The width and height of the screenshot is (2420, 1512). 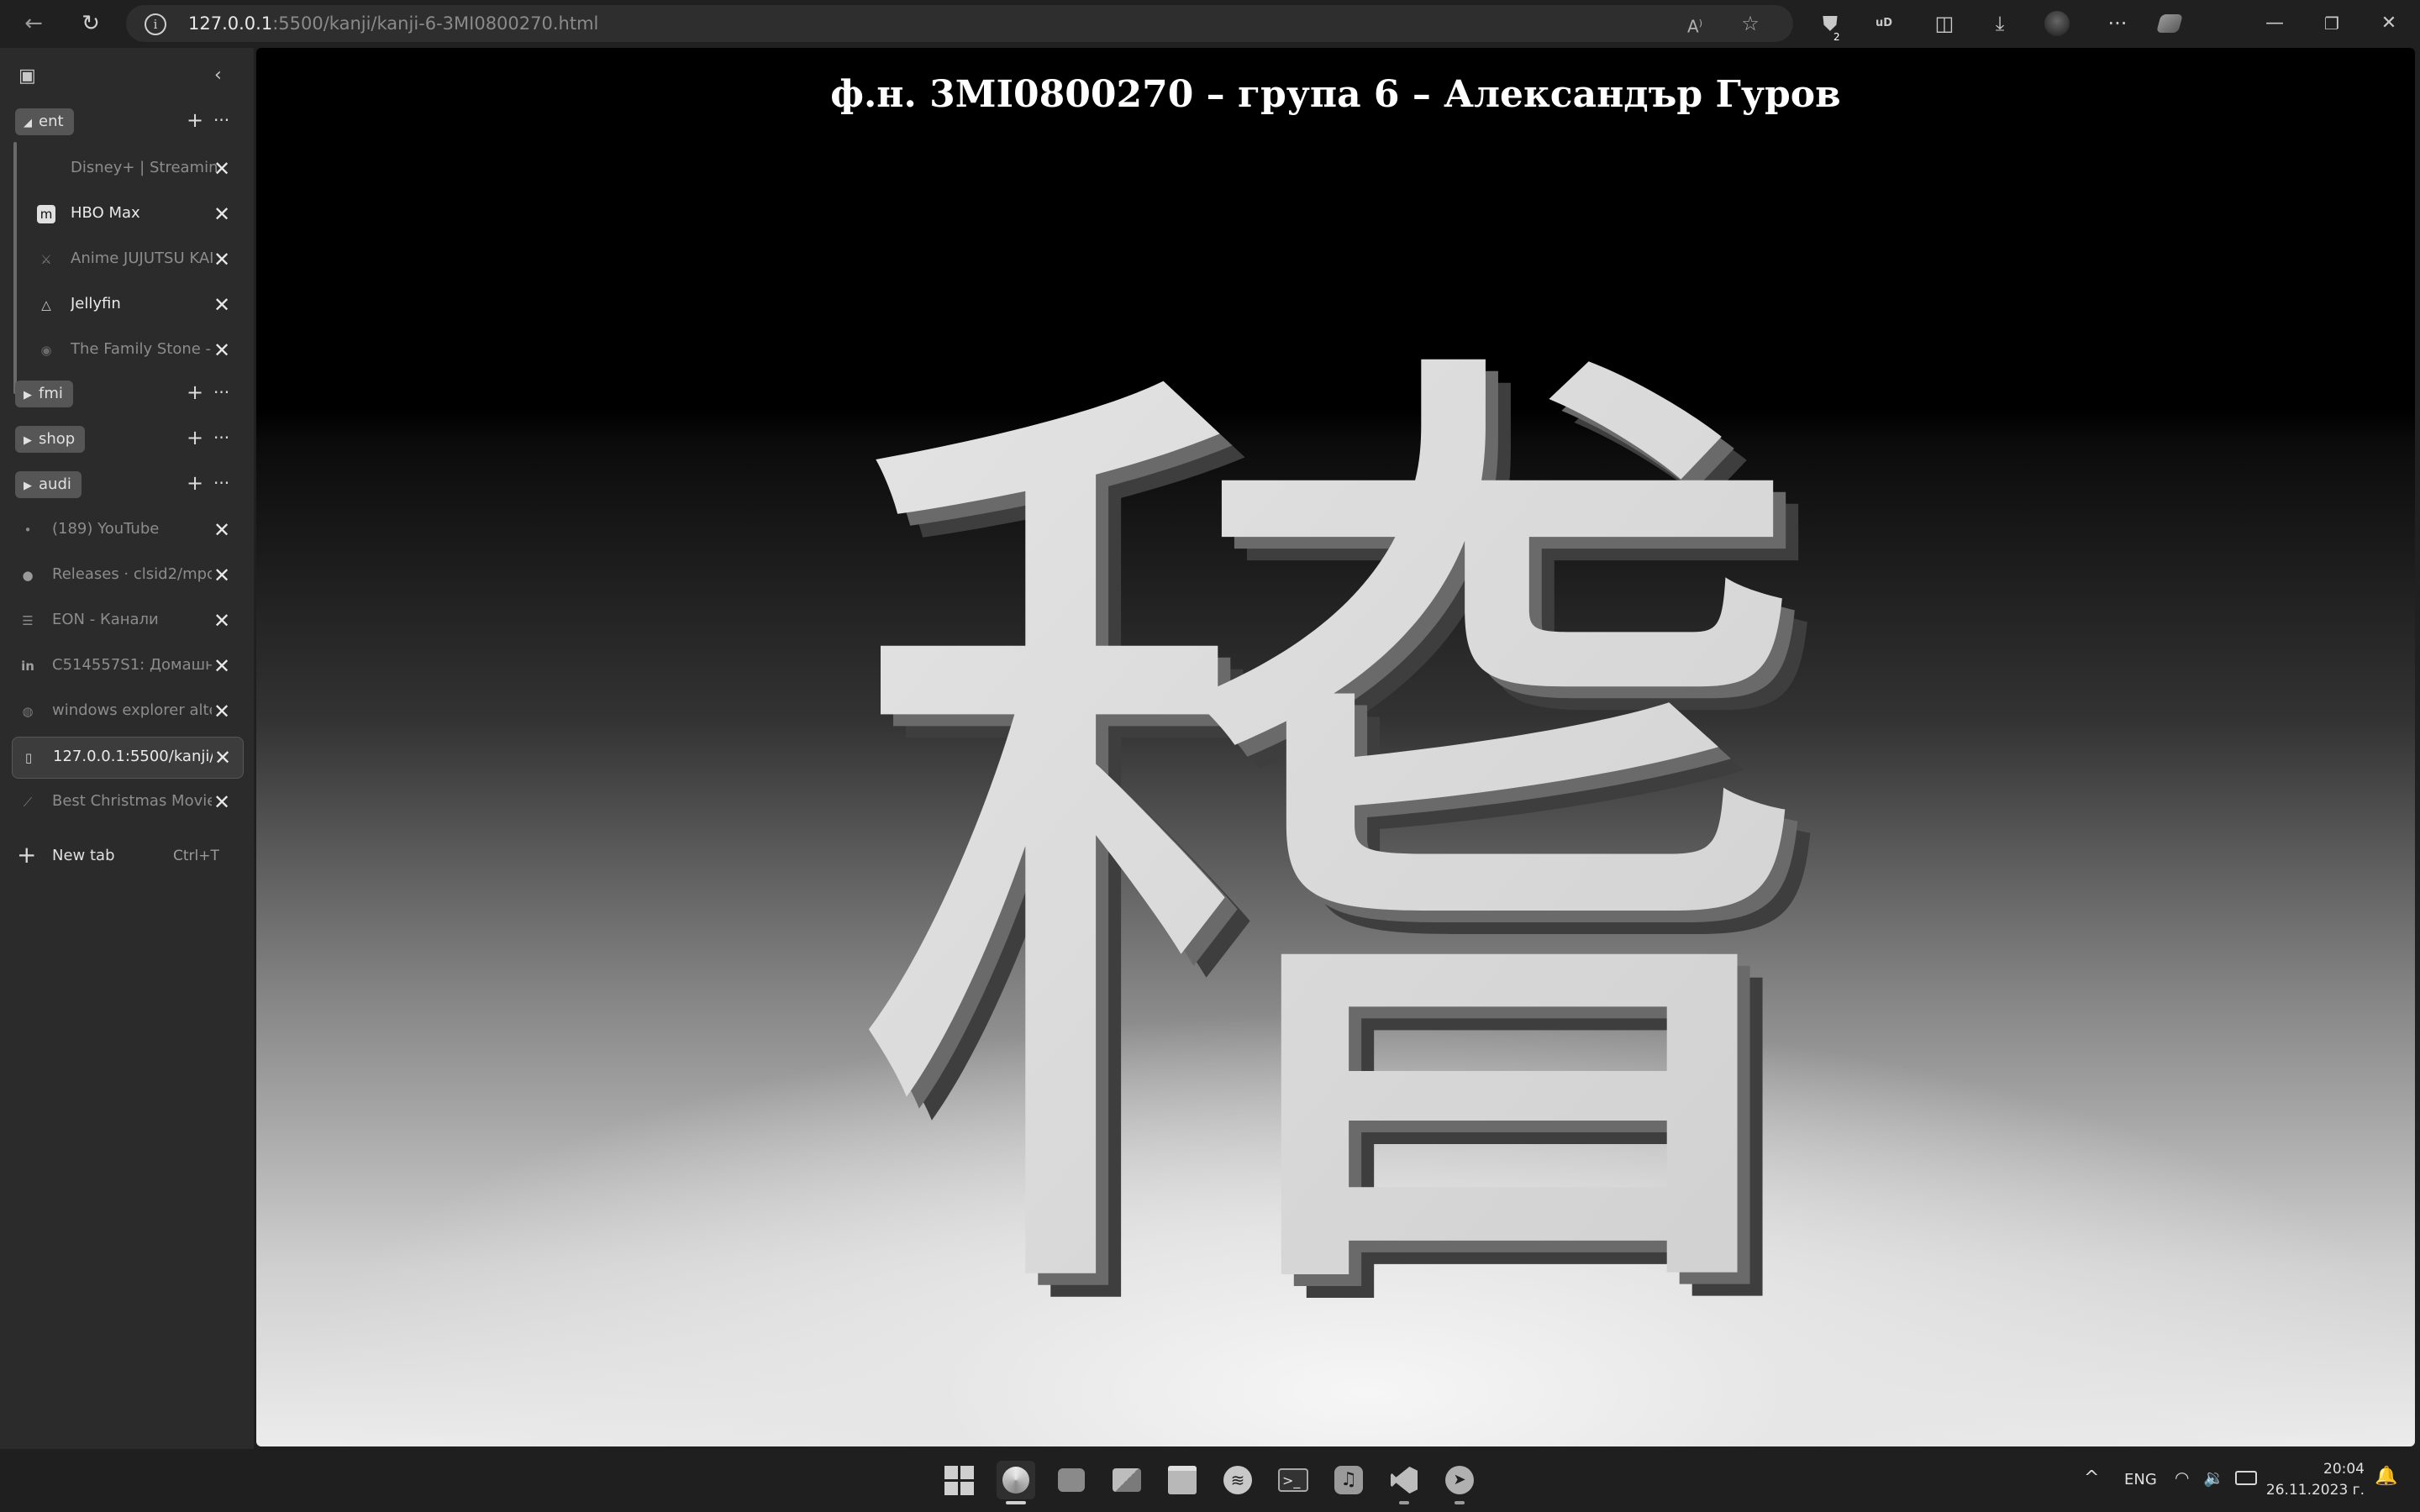 What do you see at coordinates (127, 711) in the screenshot?
I see `tab-reddit: ◍ windows explorer alter ✕` at bounding box center [127, 711].